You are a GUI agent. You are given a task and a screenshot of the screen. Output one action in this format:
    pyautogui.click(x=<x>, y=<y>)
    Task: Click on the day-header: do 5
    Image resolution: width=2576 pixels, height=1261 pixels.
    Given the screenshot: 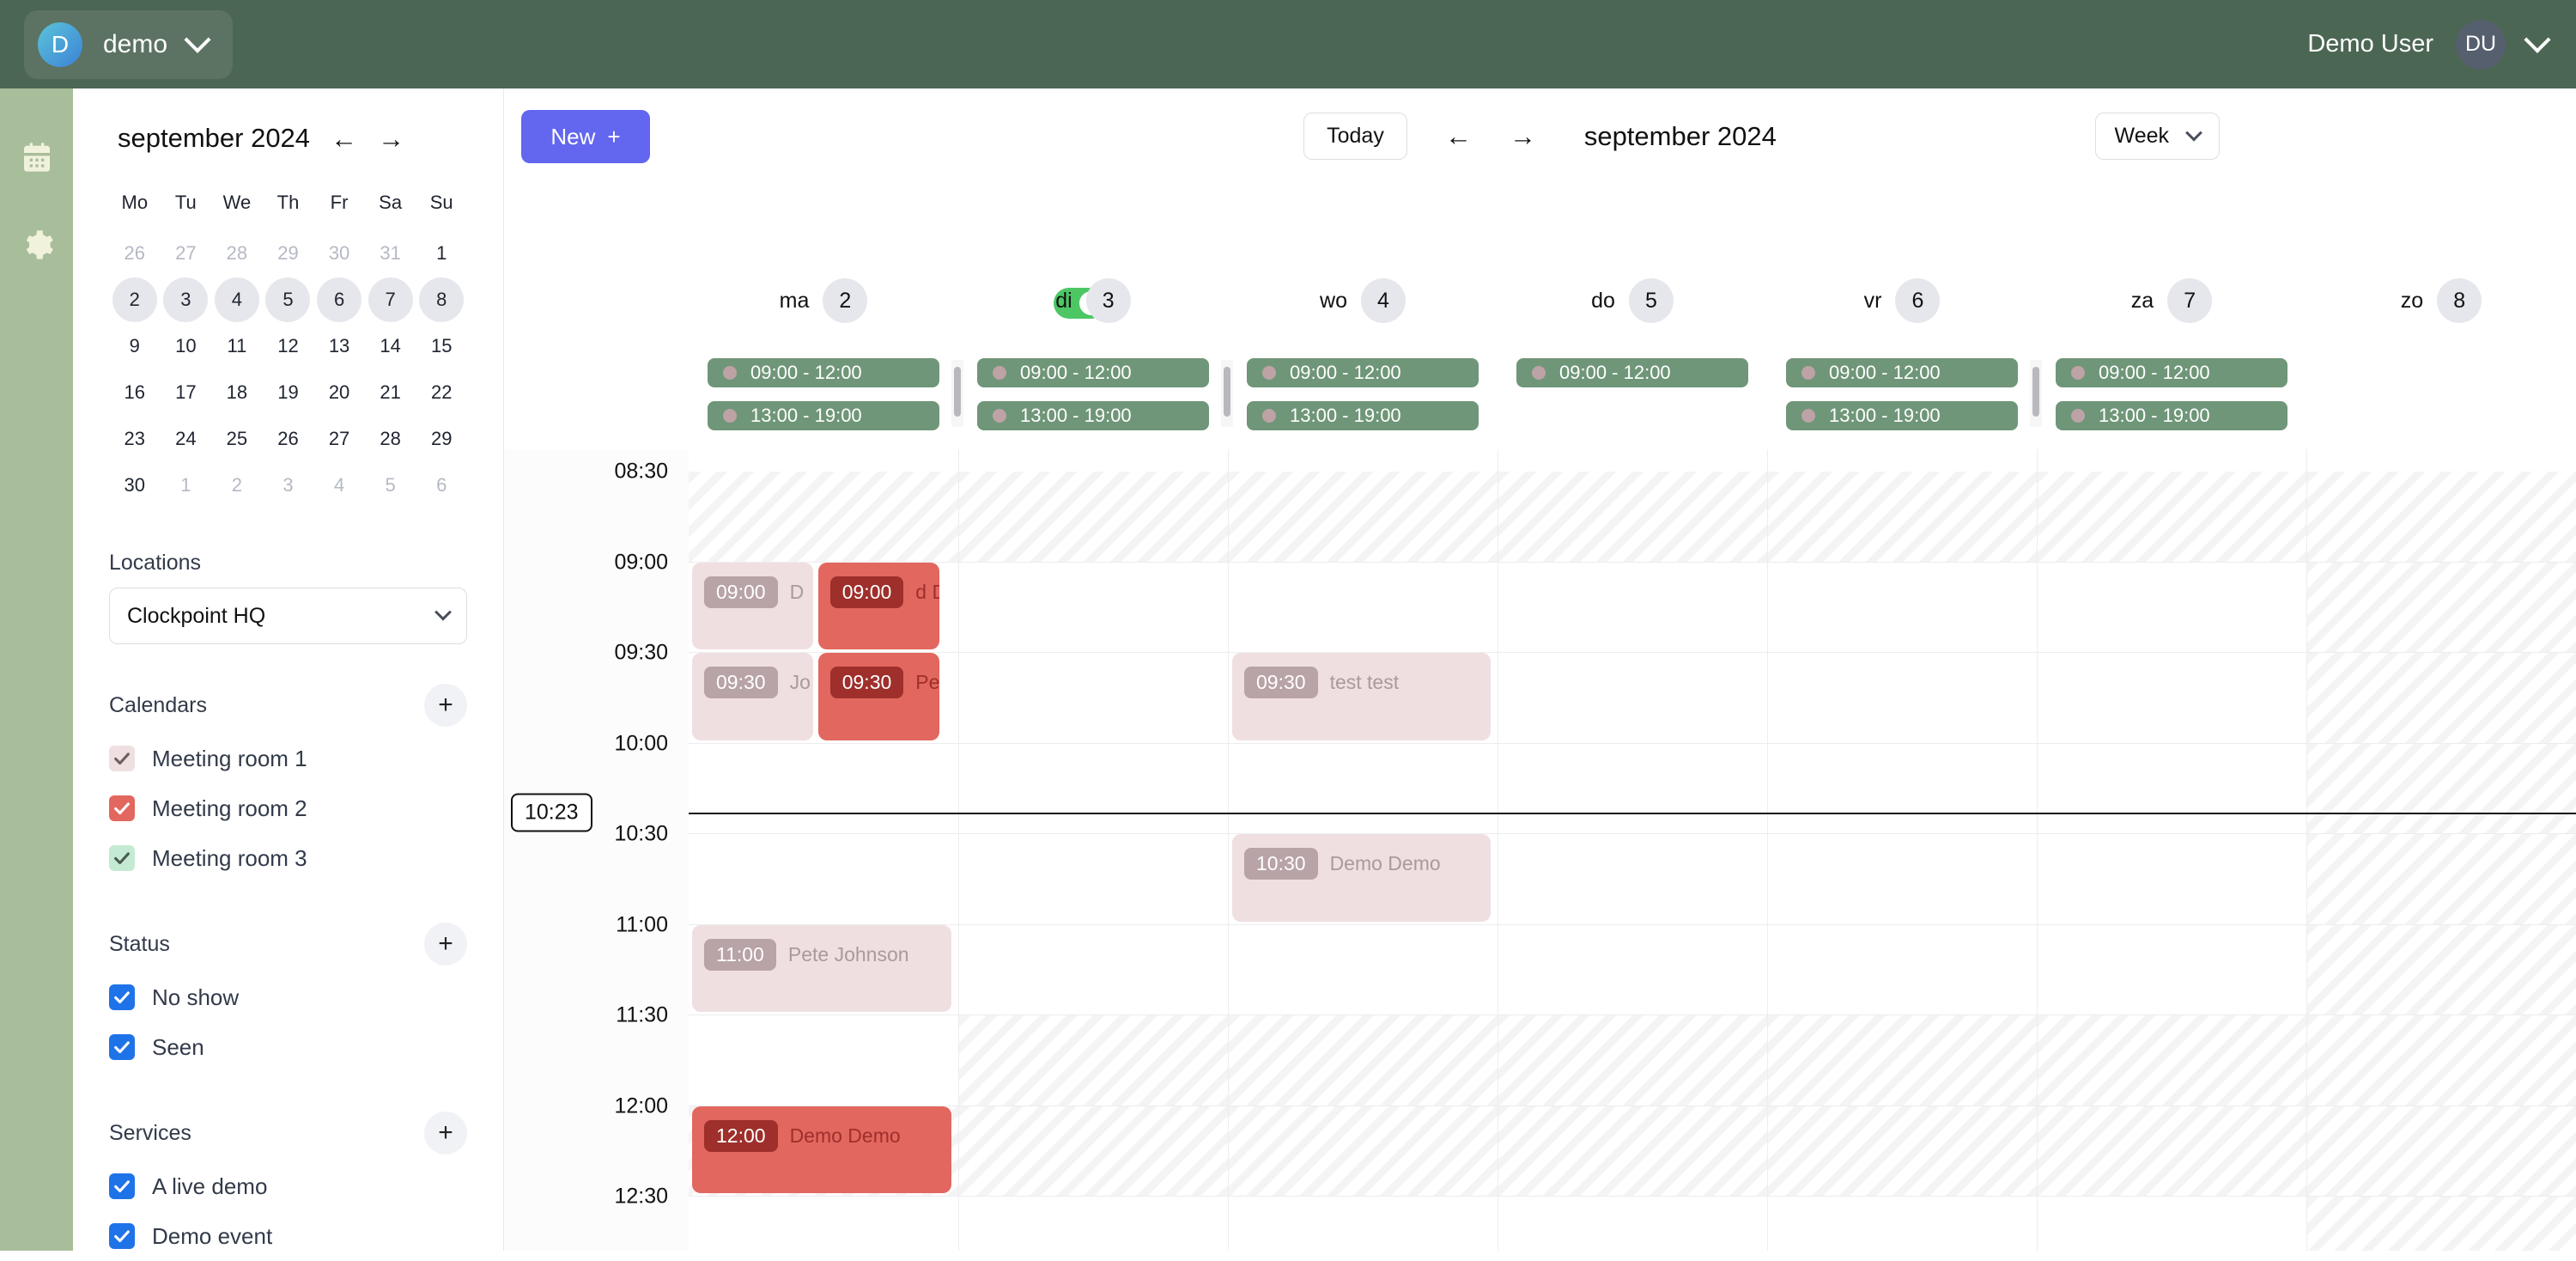 What is the action you would take?
    pyautogui.click(x=1632, y=301)
    